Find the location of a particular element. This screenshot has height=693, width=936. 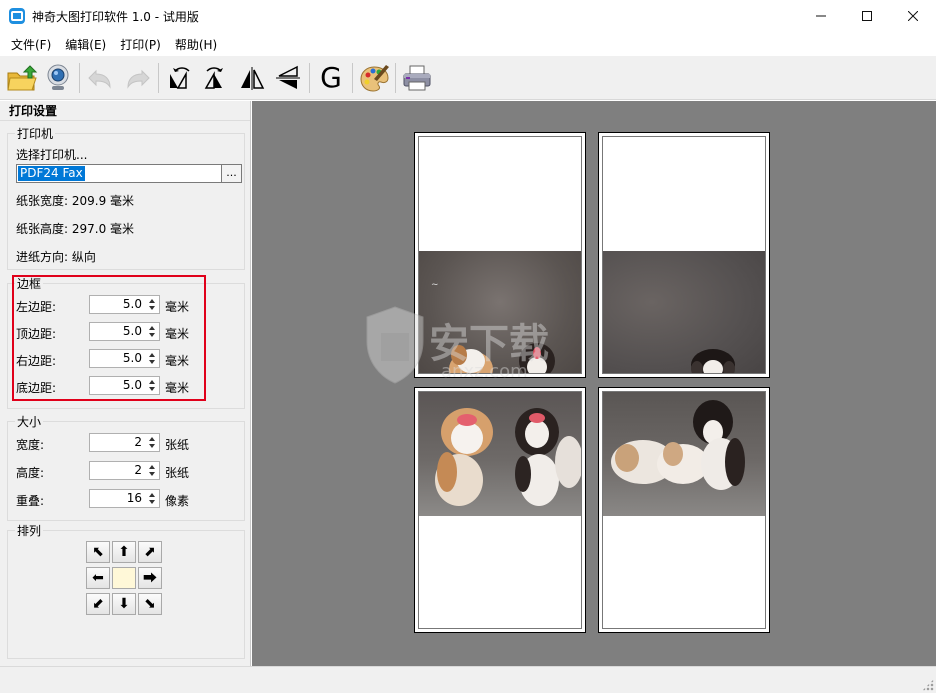

top-margin-unit: 毫米 is located at coordinates (177, 334).